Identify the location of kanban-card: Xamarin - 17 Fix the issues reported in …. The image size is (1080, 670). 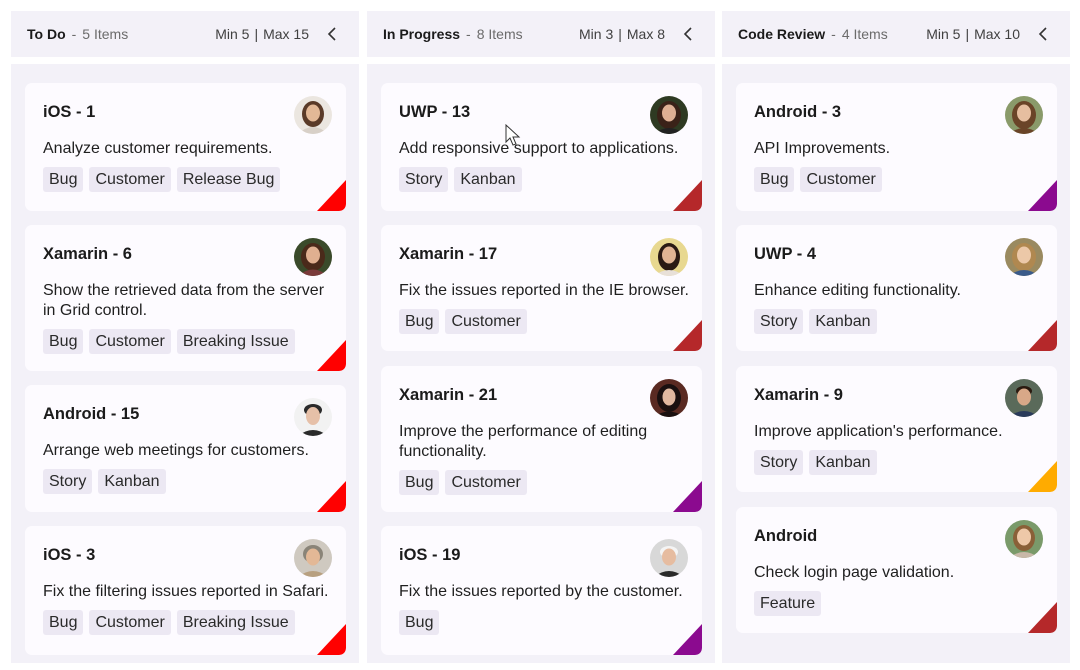
(541, 288).